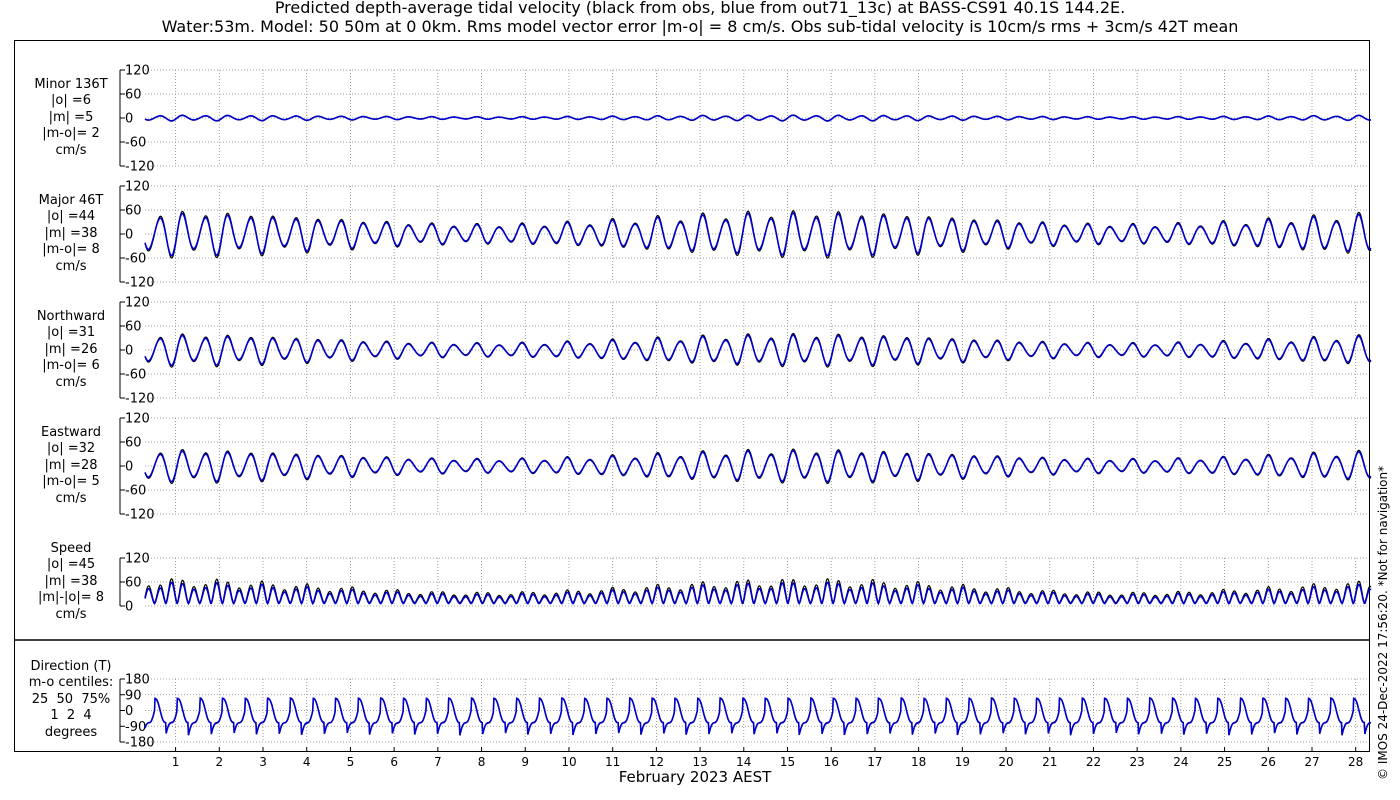  What do you see at coordinates (394, 762) in the screenshot?
I see `x-tick-label: 6` at bounding box center [394, 762].